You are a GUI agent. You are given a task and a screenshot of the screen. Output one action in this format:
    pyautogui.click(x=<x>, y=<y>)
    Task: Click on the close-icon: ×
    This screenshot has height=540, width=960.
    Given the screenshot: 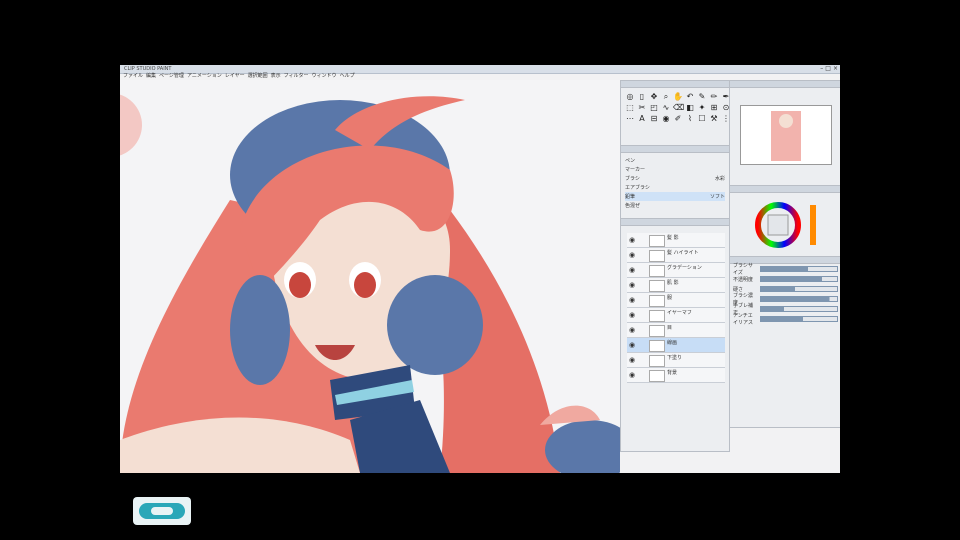 What is the action you would take?
    pyautogui.click(x=835, y=69)
    